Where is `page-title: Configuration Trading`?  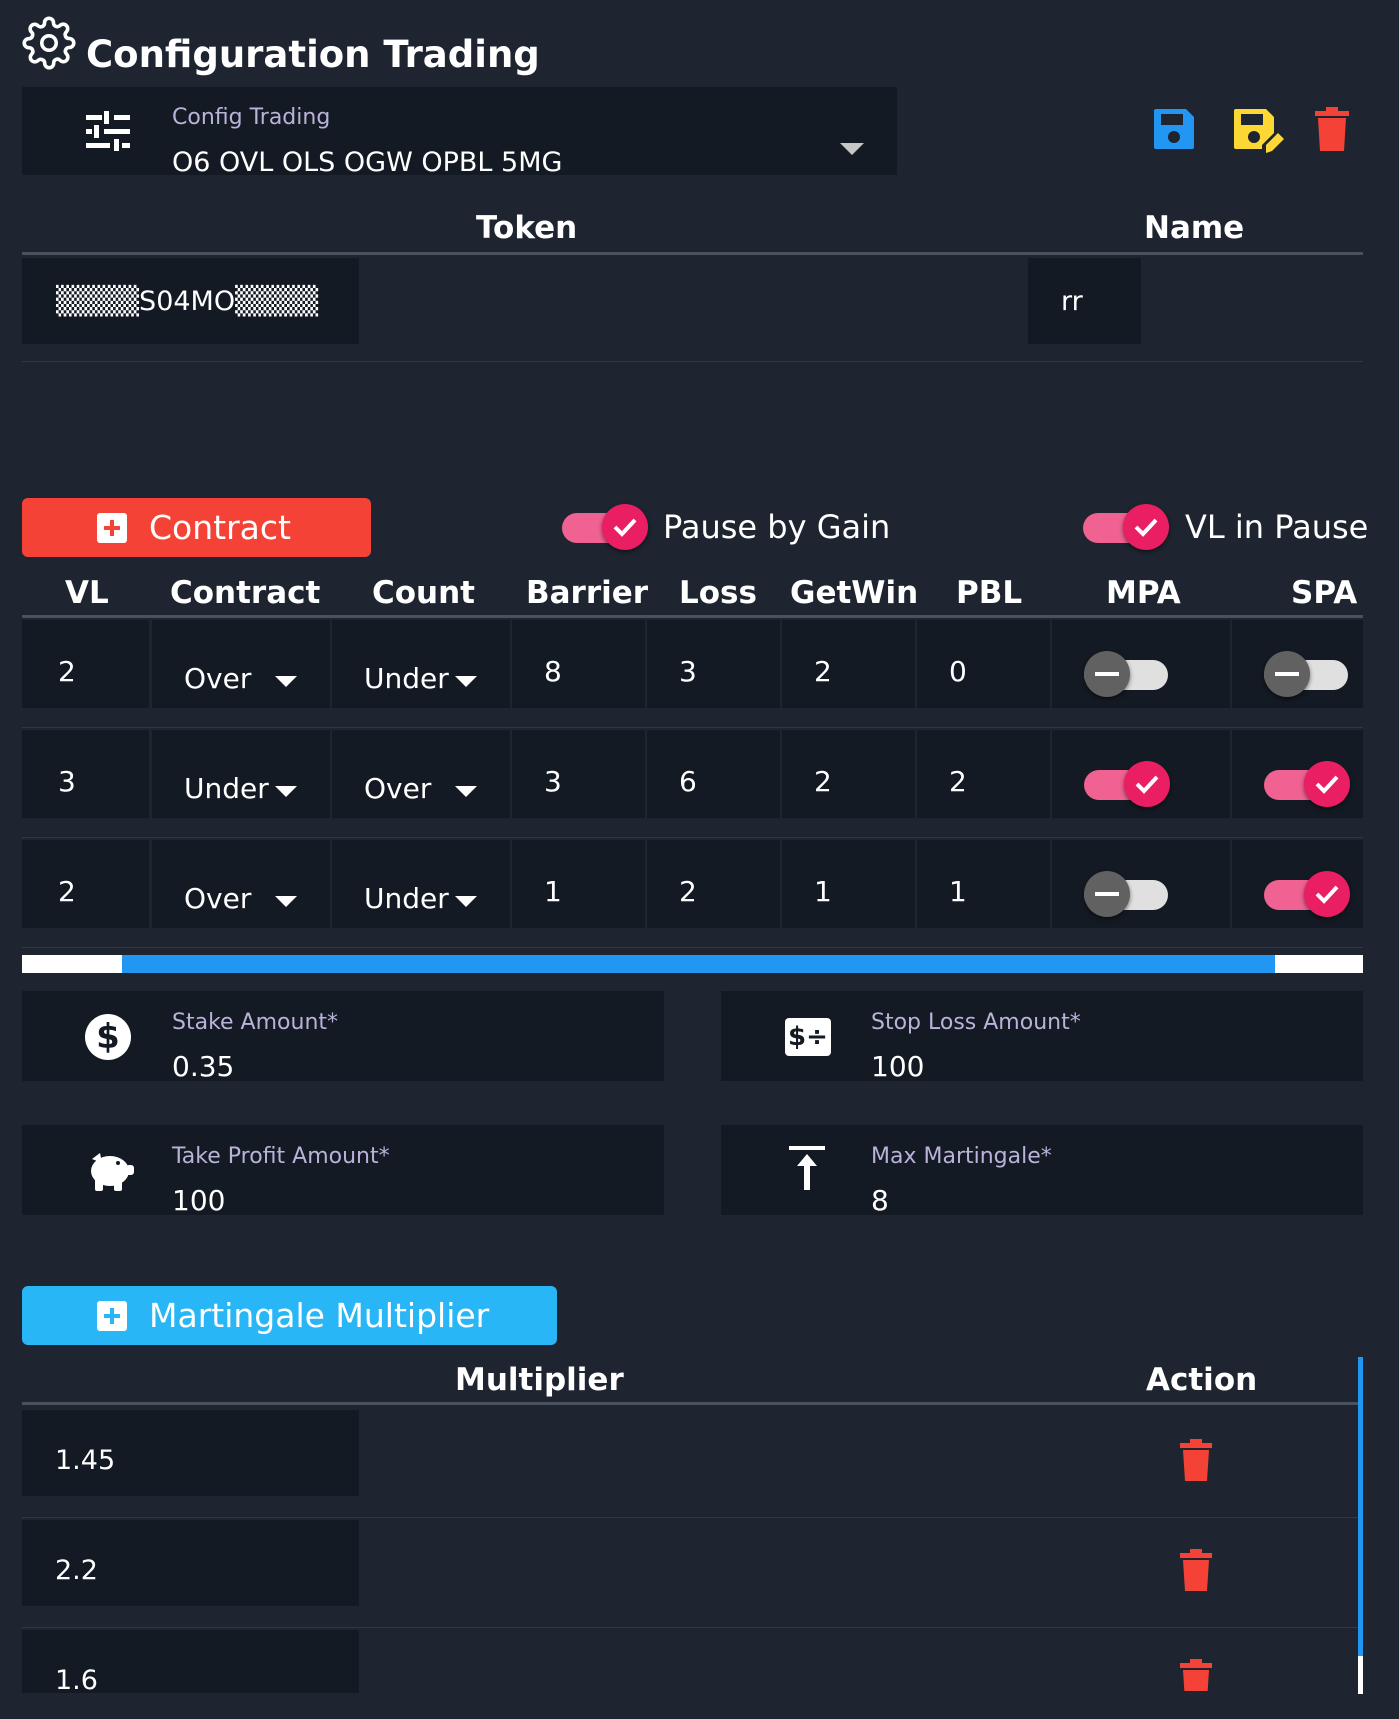 page-title: Configuration Trading is located at coordinates (313, 54).